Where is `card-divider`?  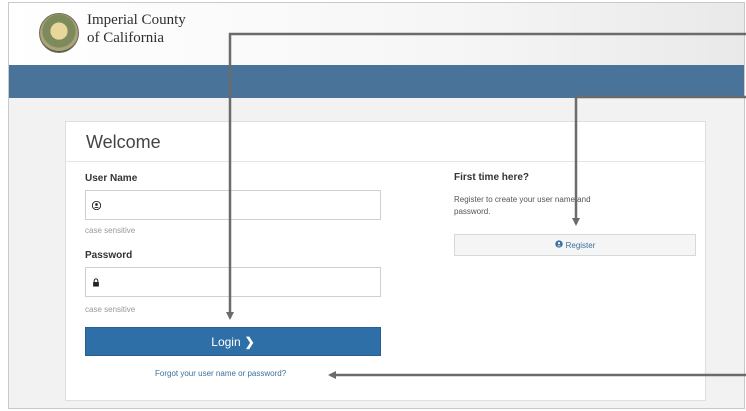
card-divider is located at coordinates (385, 161).